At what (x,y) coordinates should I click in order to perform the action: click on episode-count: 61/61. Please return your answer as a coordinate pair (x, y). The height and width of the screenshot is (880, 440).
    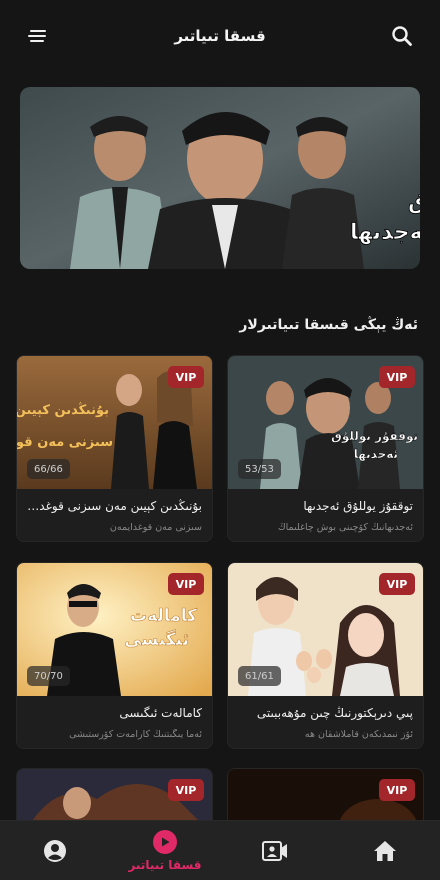
    Looking at the image, I should click on (259, 676).